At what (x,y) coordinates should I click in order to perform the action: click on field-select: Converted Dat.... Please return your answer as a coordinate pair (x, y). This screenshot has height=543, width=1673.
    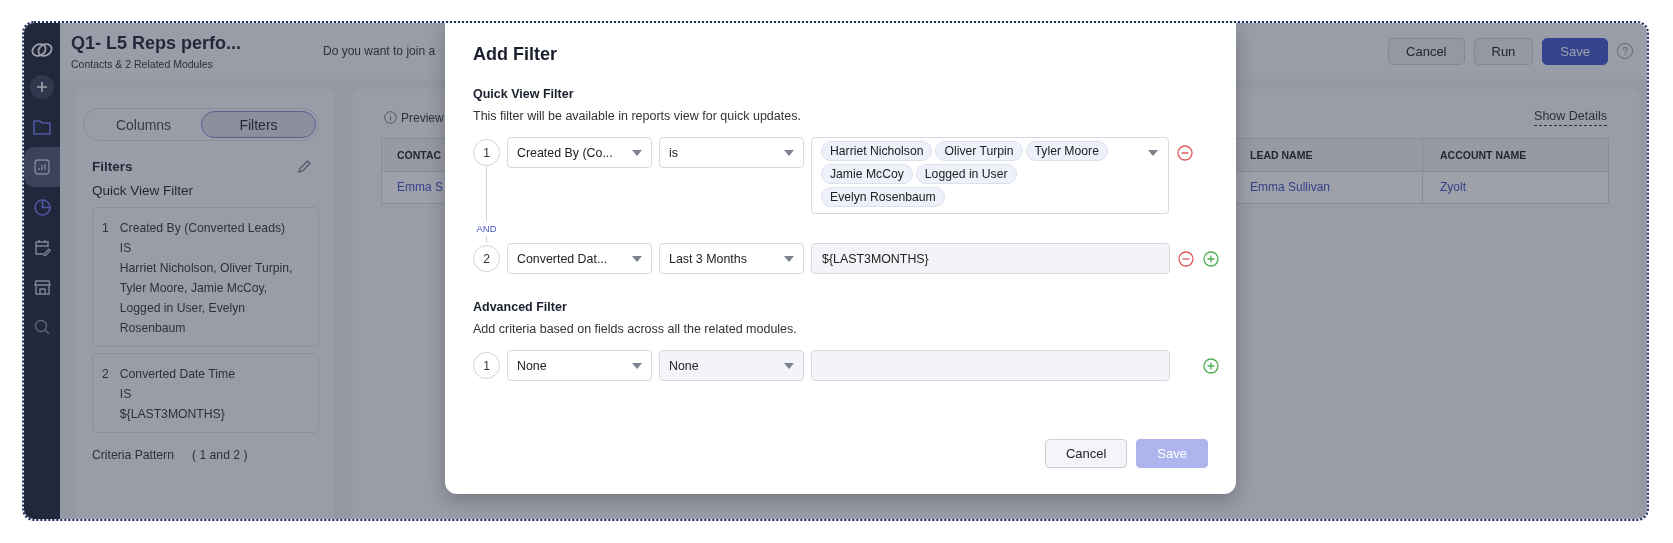
    Looking at the image, I should click on (579, 258).